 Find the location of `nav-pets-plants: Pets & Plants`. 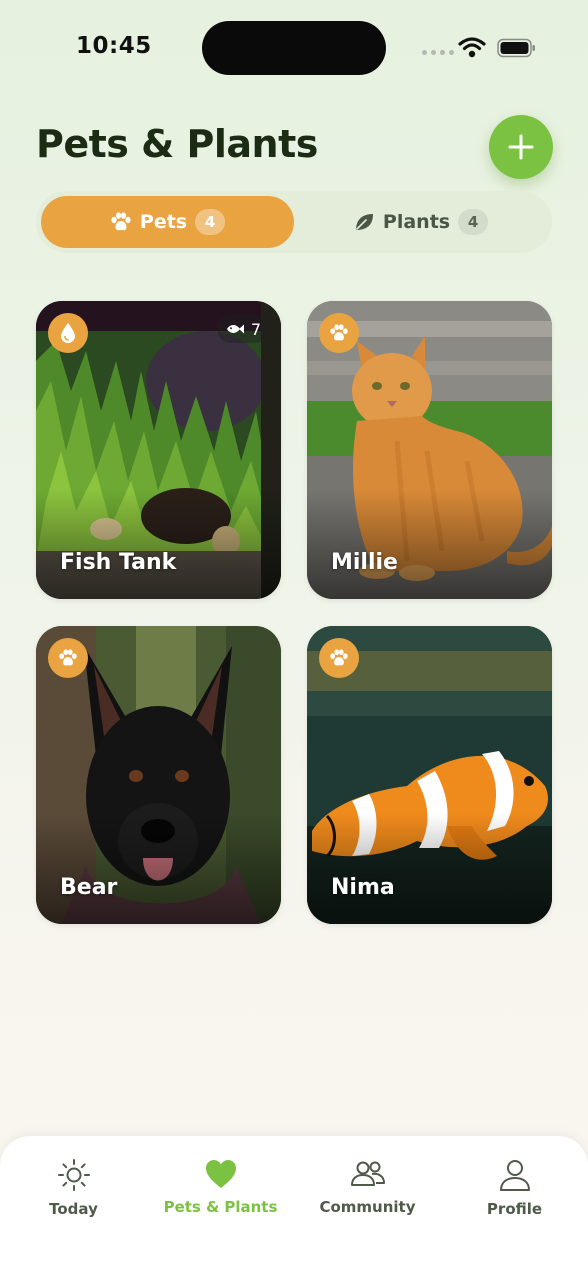

nav-pets-plants: Pets & Plants is located at coordinates (220, 1186).